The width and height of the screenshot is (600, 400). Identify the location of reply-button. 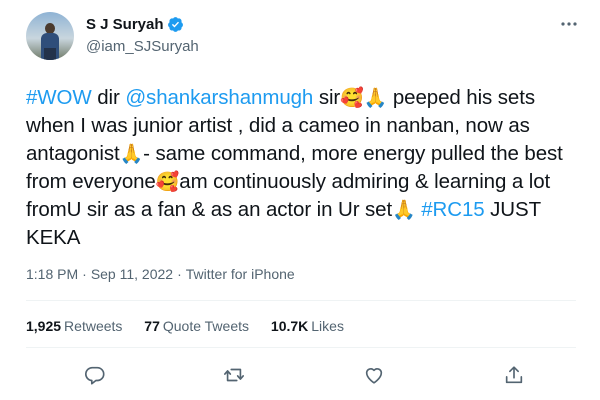
(96, 376).